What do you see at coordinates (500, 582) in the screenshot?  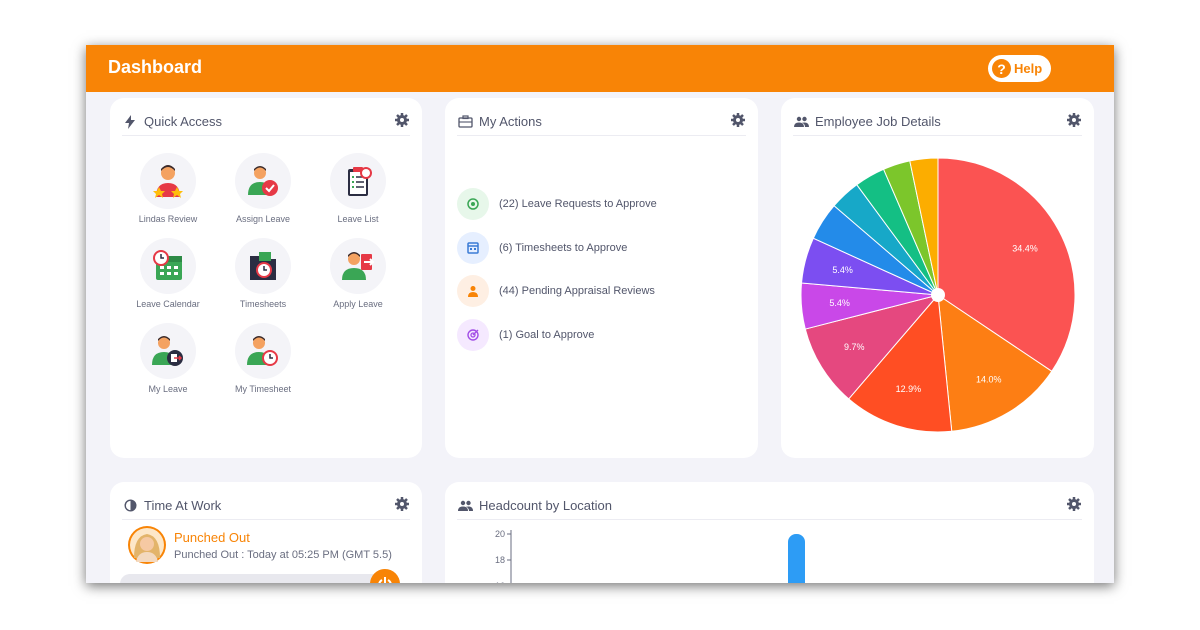 I see `y-tick-label: 16` at bounding box center [500, 582].